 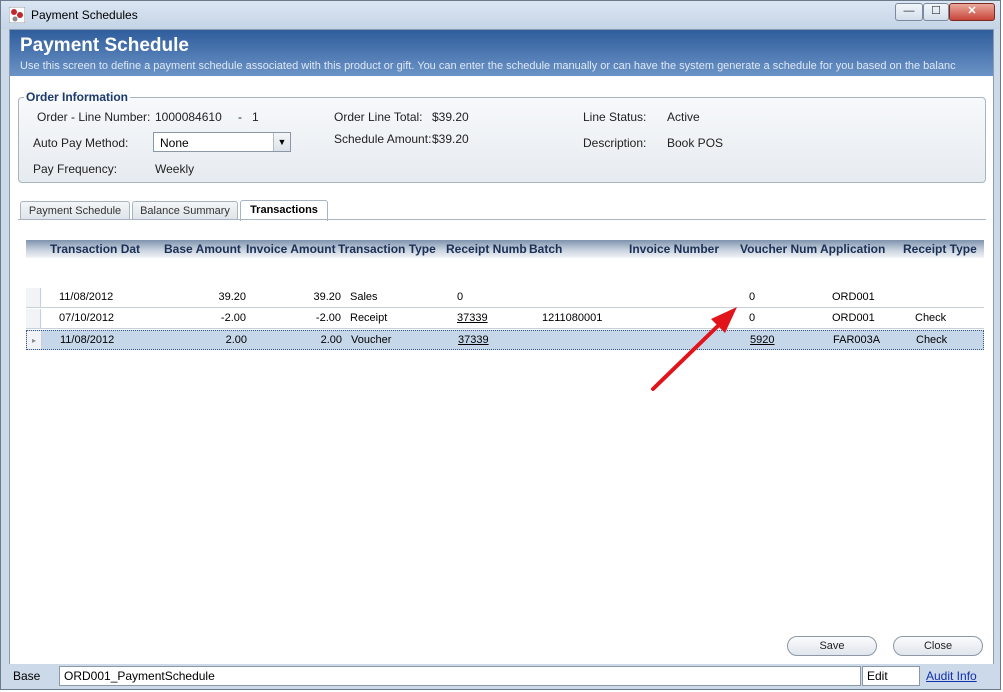 I want to click on auto-pay-label: Auto Pay Method:, so click(x=81, y=143).